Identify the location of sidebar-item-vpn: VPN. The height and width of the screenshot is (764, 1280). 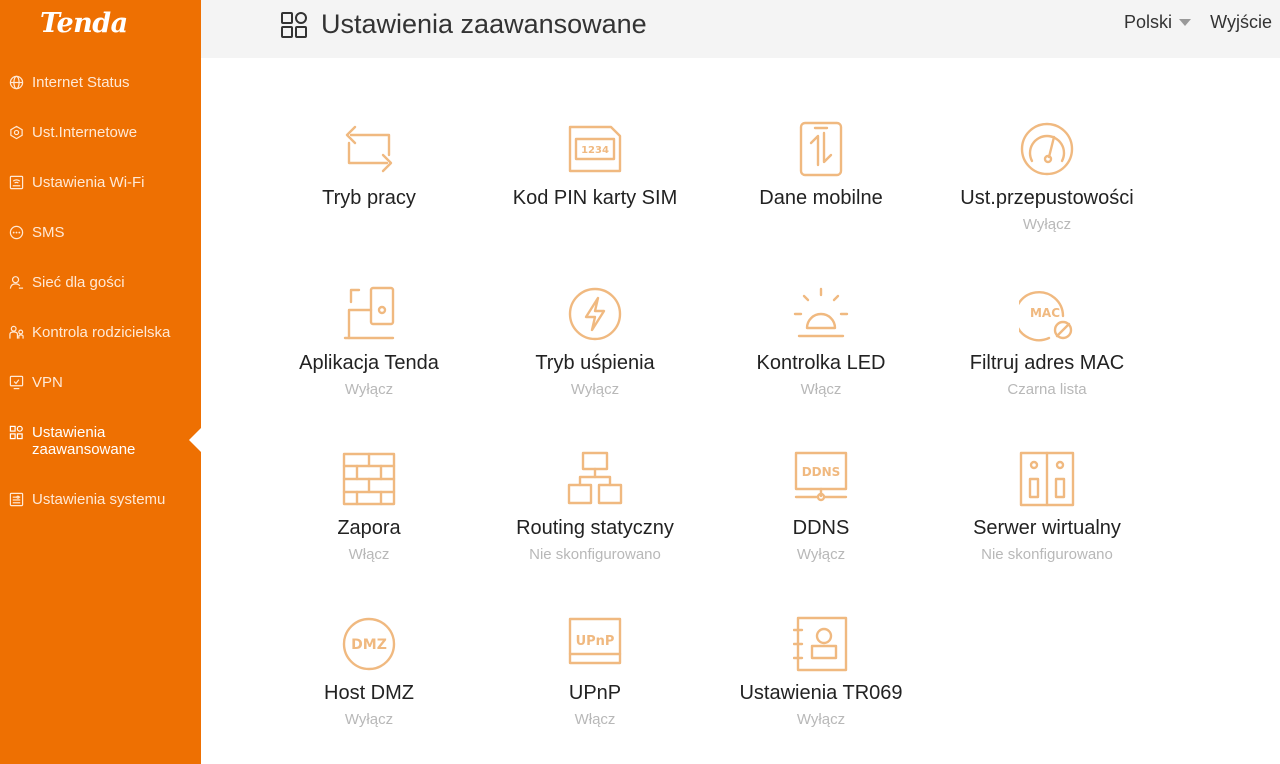
(100, 383).